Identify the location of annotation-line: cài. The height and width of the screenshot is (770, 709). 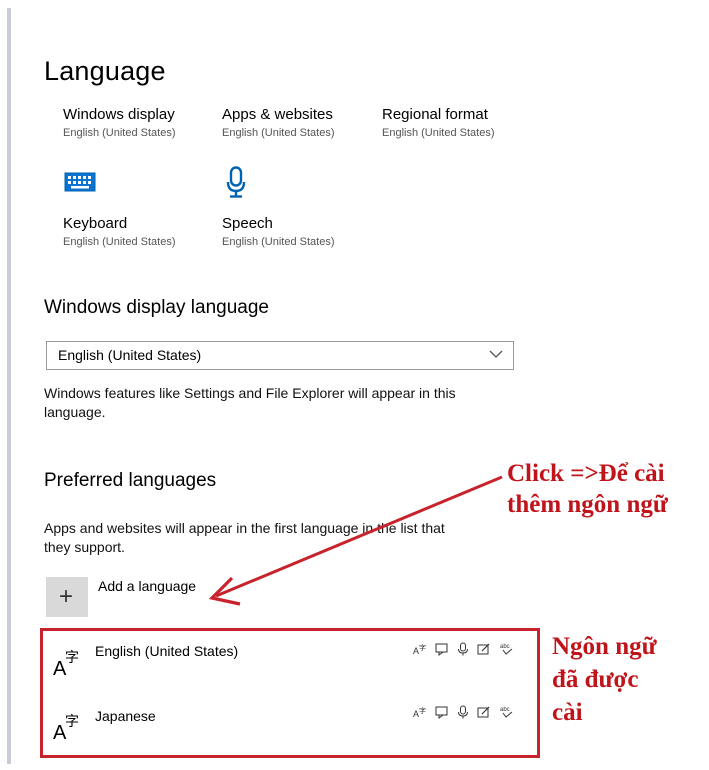
(567, 712).